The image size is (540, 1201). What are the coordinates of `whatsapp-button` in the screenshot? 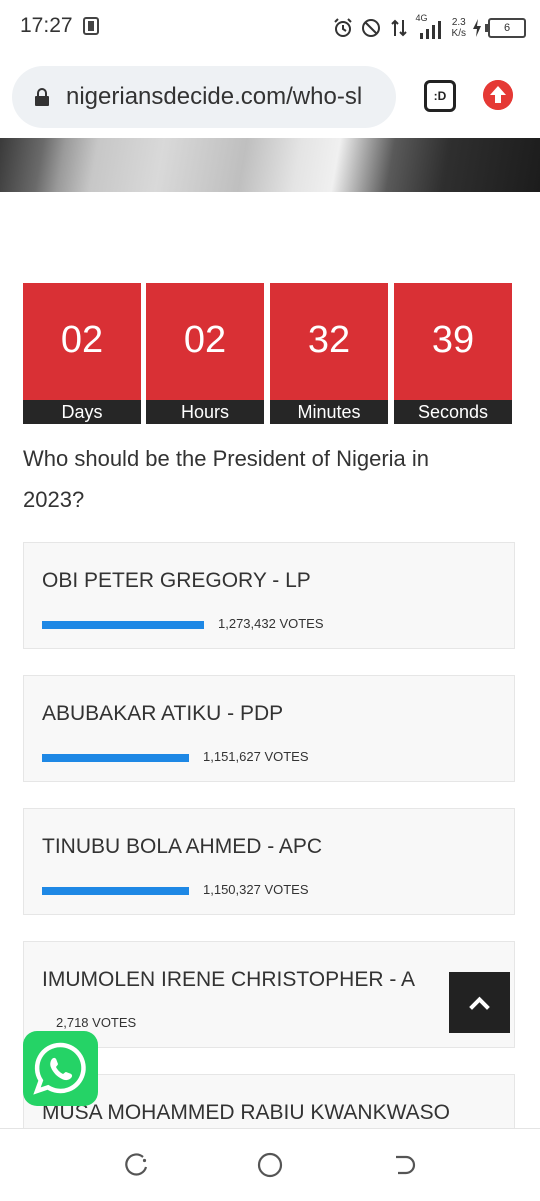 It's located at (60, 1068).